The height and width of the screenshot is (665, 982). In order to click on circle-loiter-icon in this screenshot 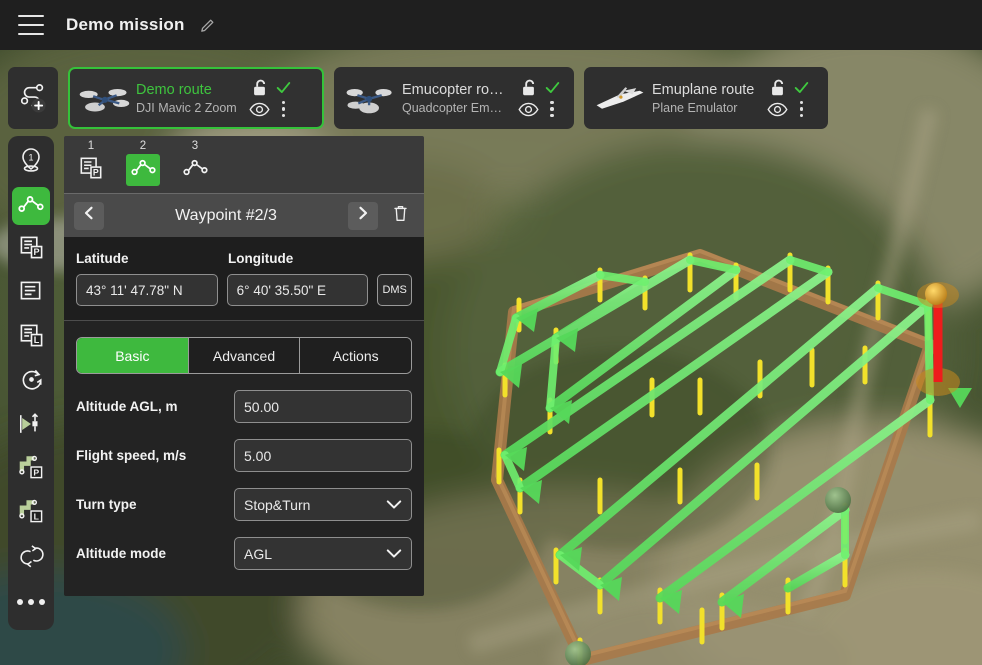, I will do `click(31, 382)`.